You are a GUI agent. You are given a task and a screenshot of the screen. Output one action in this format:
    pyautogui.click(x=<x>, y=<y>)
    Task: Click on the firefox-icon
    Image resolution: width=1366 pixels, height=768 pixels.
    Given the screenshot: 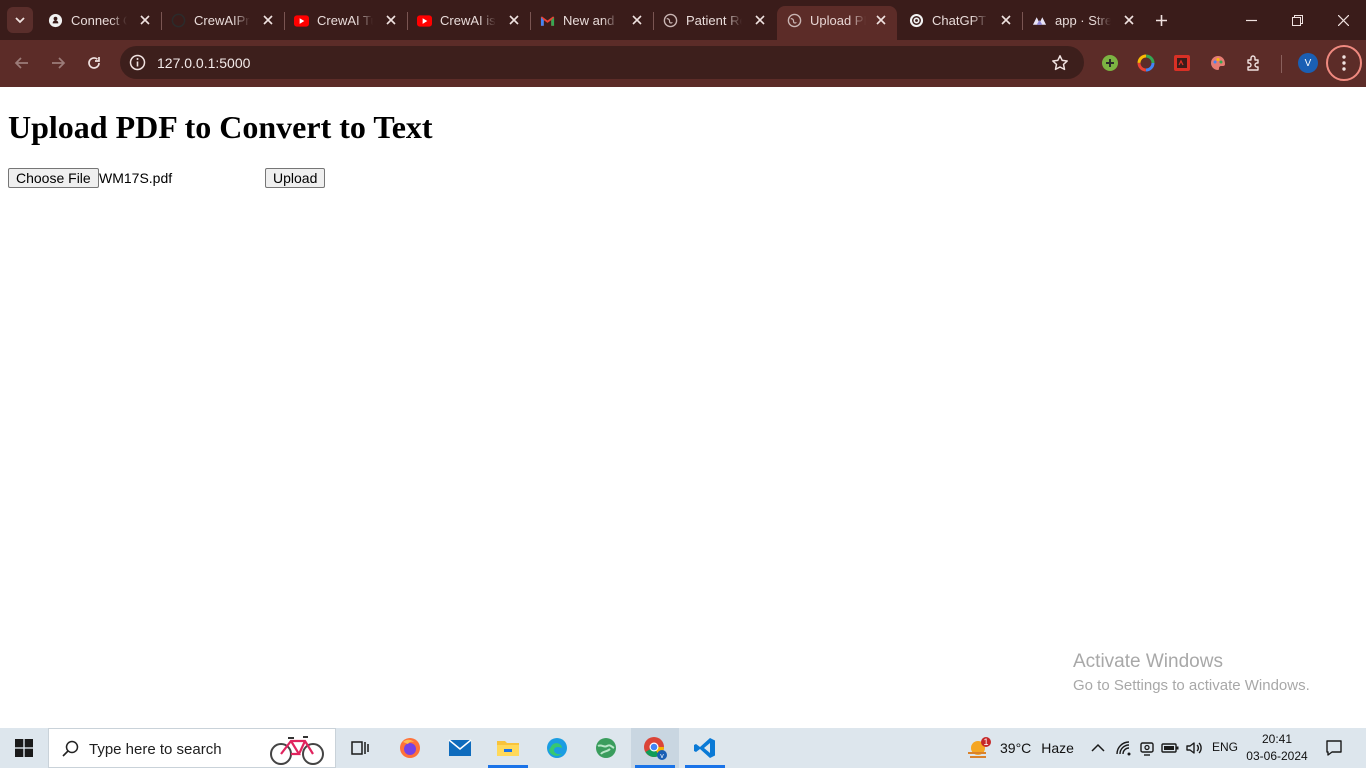 What is the action you would take?
    pyautogui.click(x=410, y=748)
    